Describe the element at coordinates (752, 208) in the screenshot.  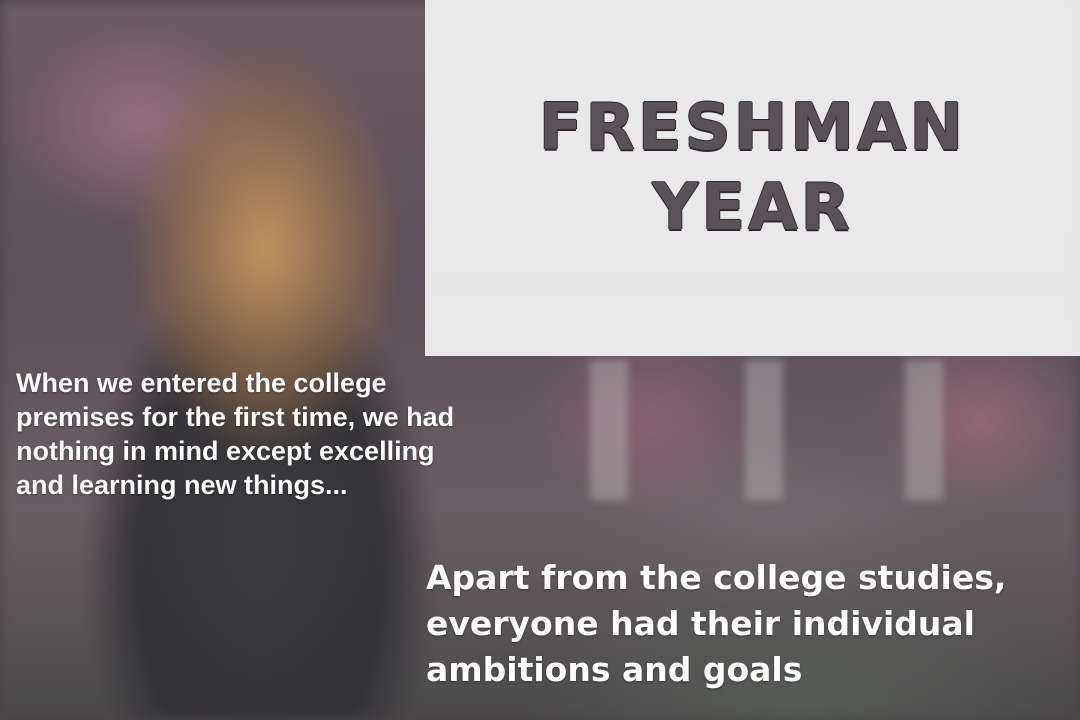
I see `title-line-2: YEAR` at that location.